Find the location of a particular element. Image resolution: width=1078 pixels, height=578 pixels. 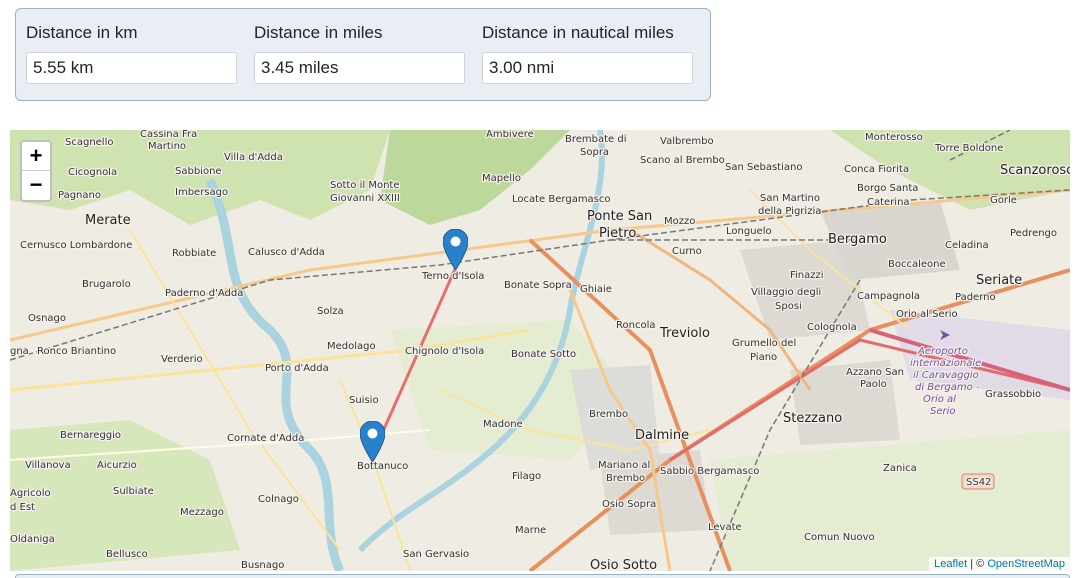

place-label: Sabbione is located at coordinates (198, 171).